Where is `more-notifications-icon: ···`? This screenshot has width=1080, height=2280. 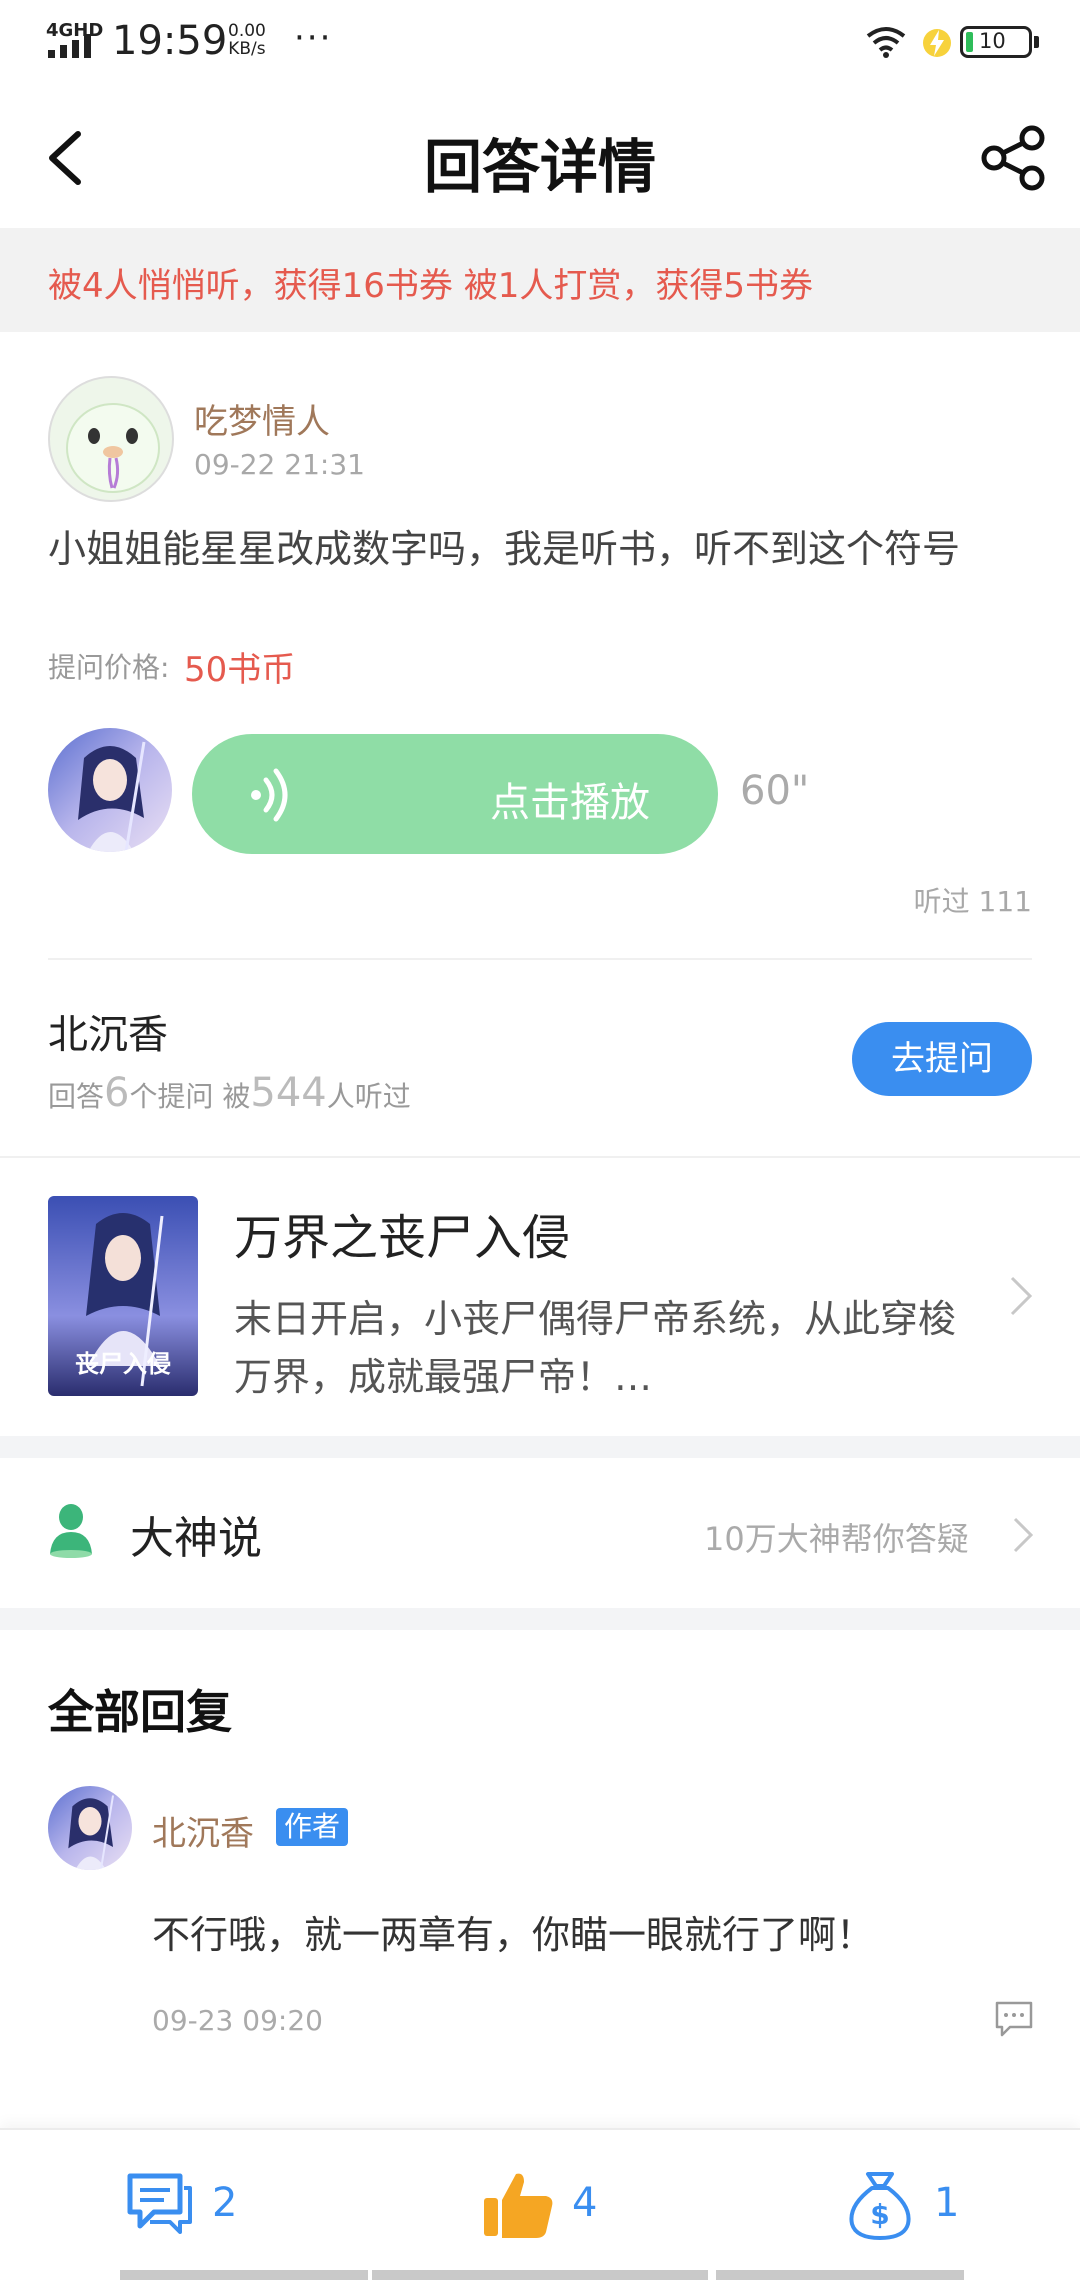 more-notifications-icon: ··· is located at coordinates (313, 38).